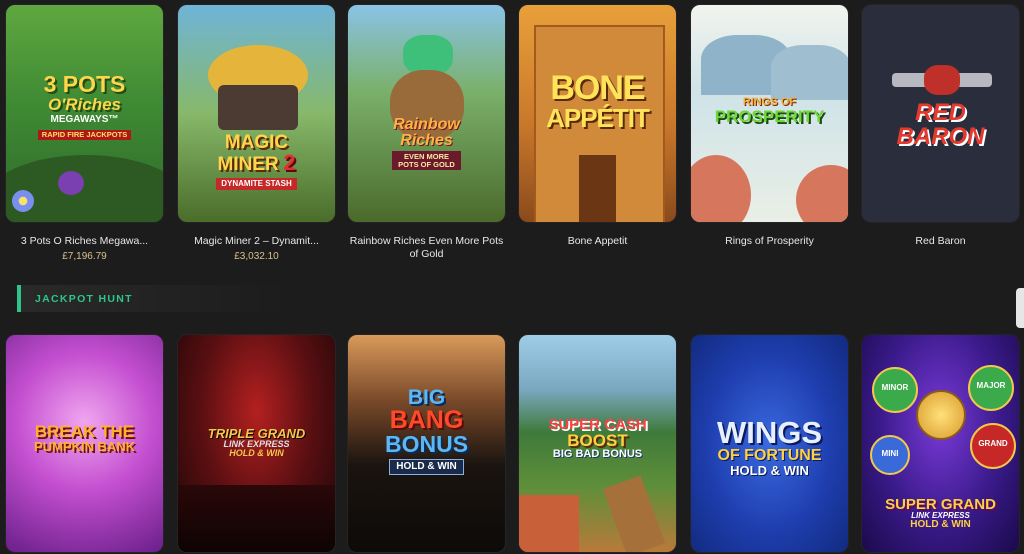 Image resolution: width=1024 pixels, height=554 pixels. What do you see at coordinates (769, 111) in the screenshot?
I see `game-logo: RINGS OF PROSPERITY` at bounding box center [769, 111].